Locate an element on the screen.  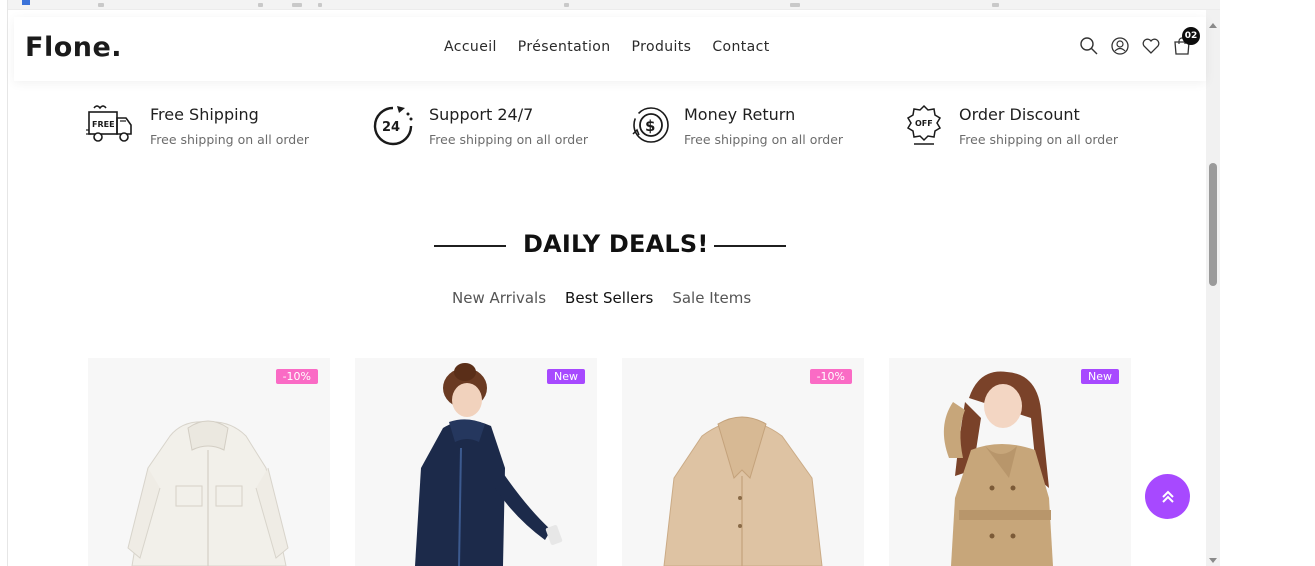
feature-title: Order Discount is located at coordinates (1019, 114).